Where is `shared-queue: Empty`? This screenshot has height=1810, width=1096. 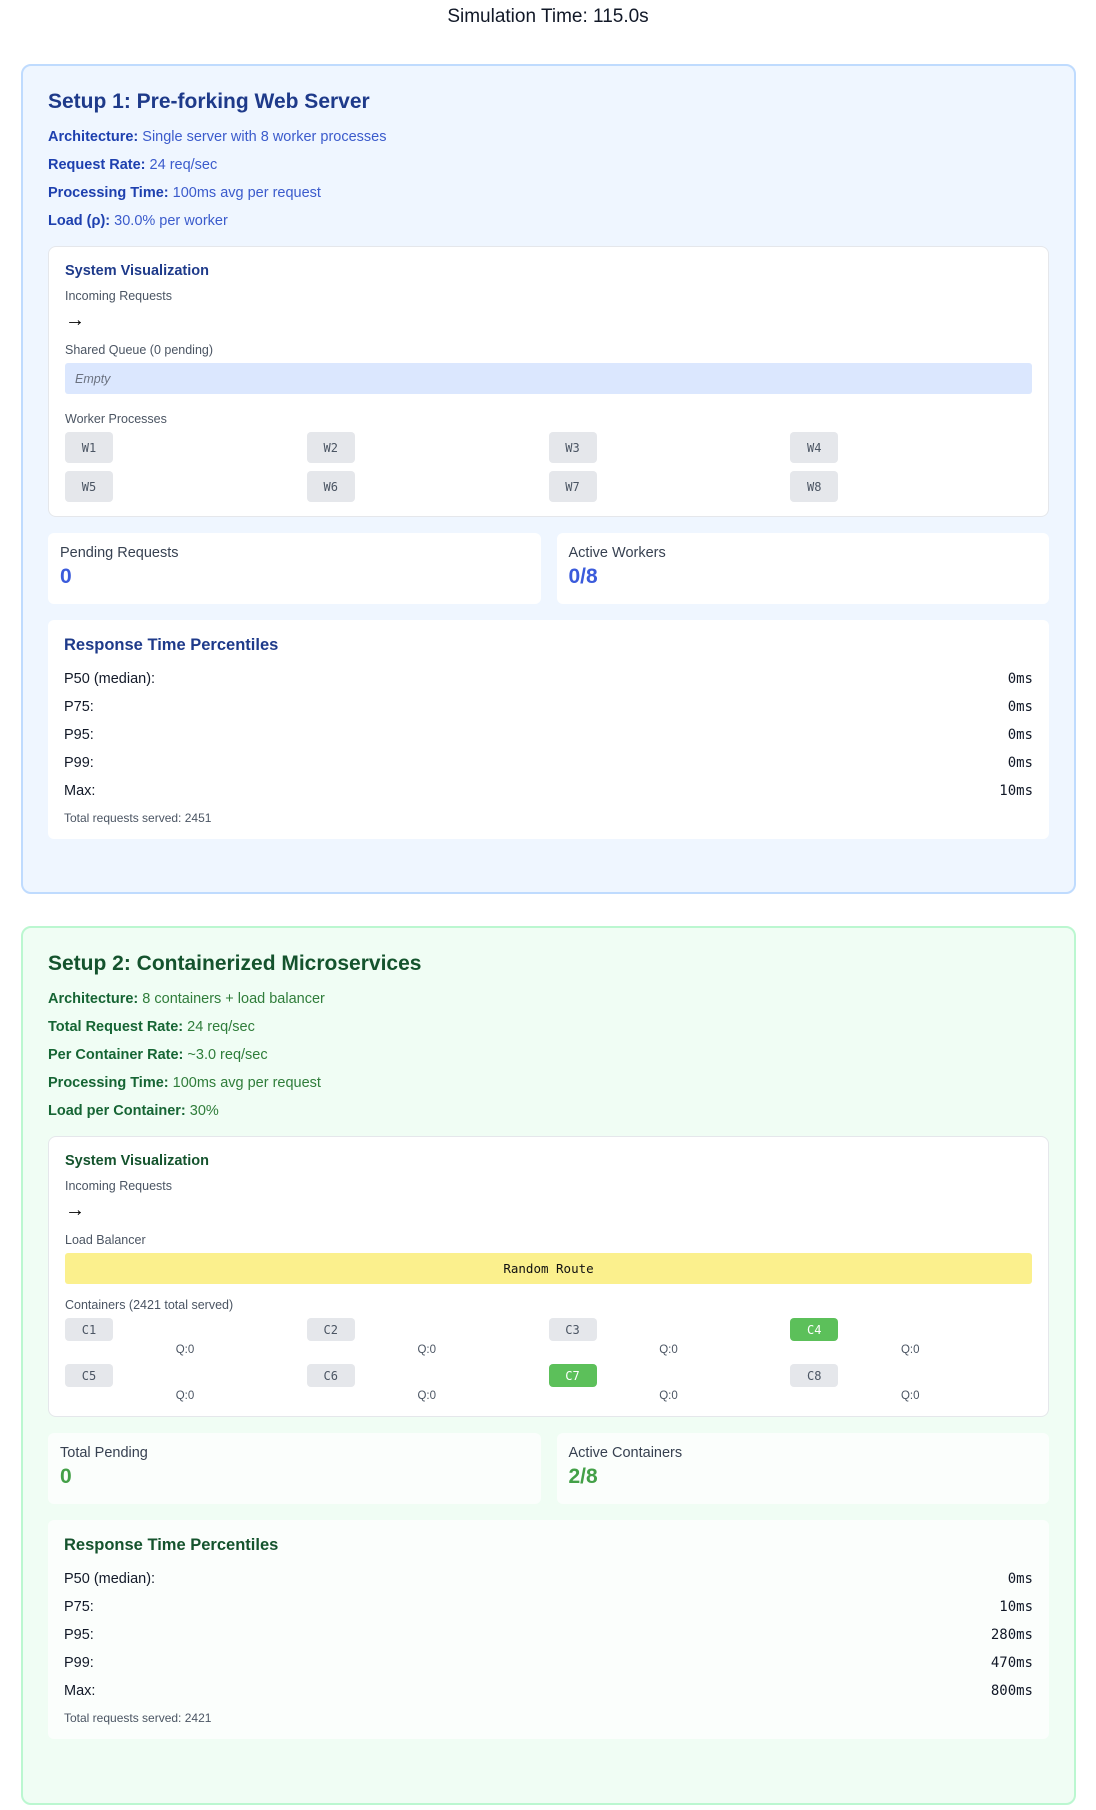
shared-queue: Empty is located at coordinates (548, 378).